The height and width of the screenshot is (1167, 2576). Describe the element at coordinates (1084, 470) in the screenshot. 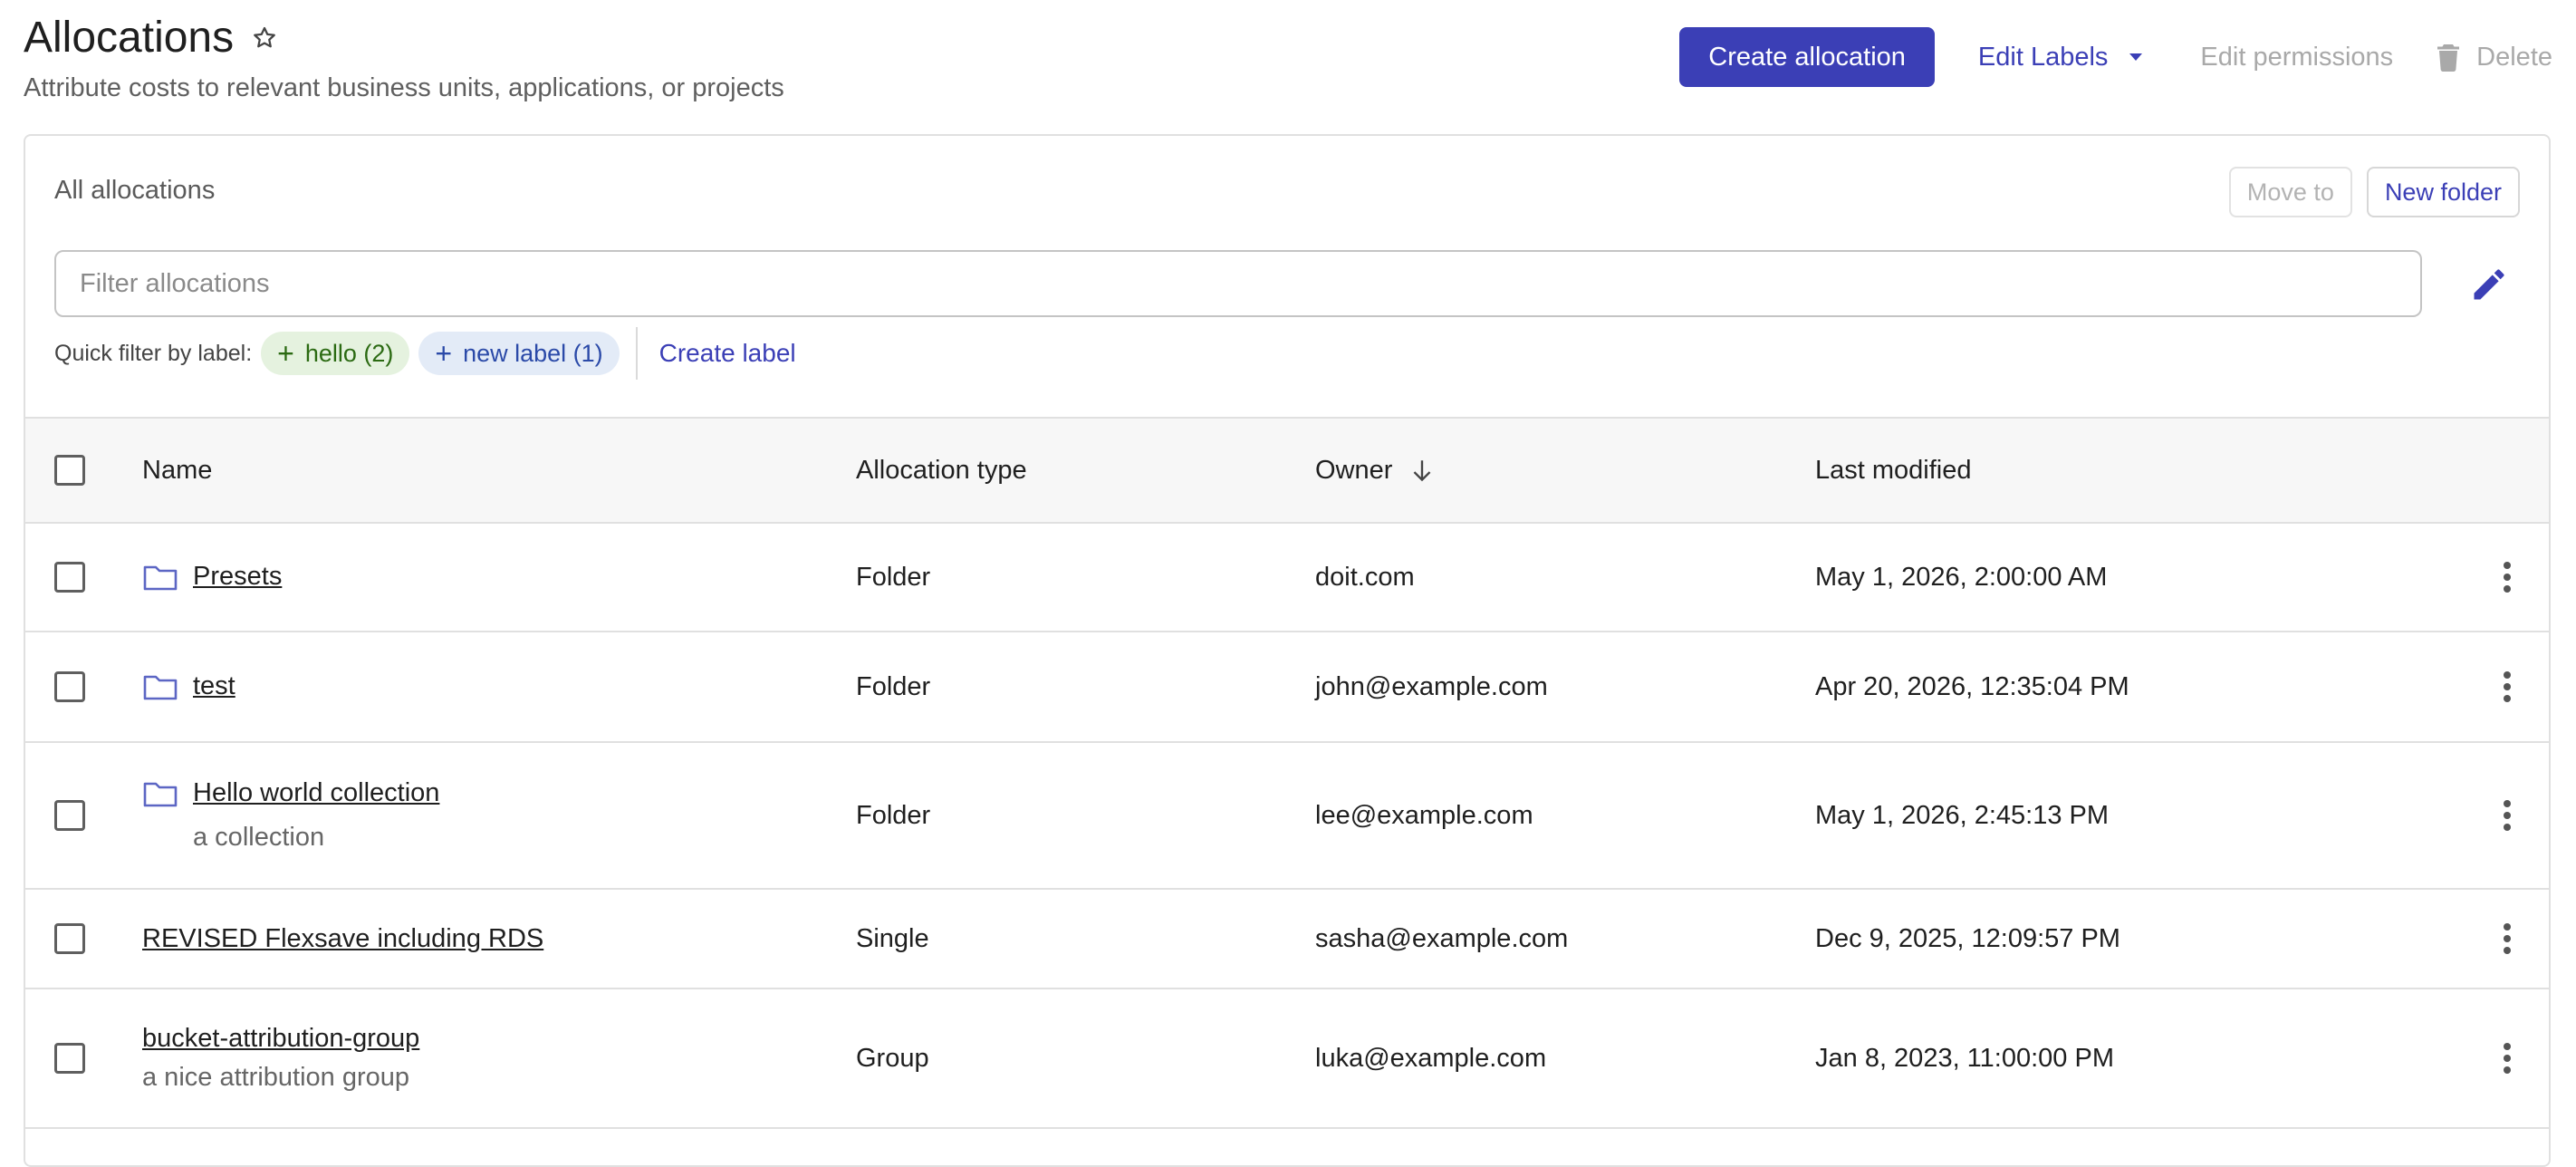

I see `column-header-type: Allocation type` at that location.